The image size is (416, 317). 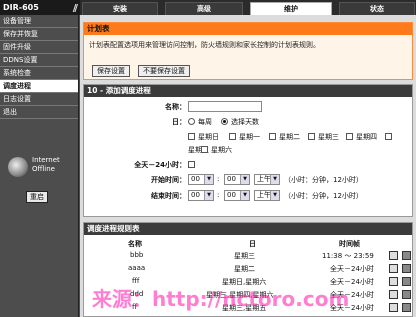 I want to click on day-checkbox-fri, so click(x=388, y=136).